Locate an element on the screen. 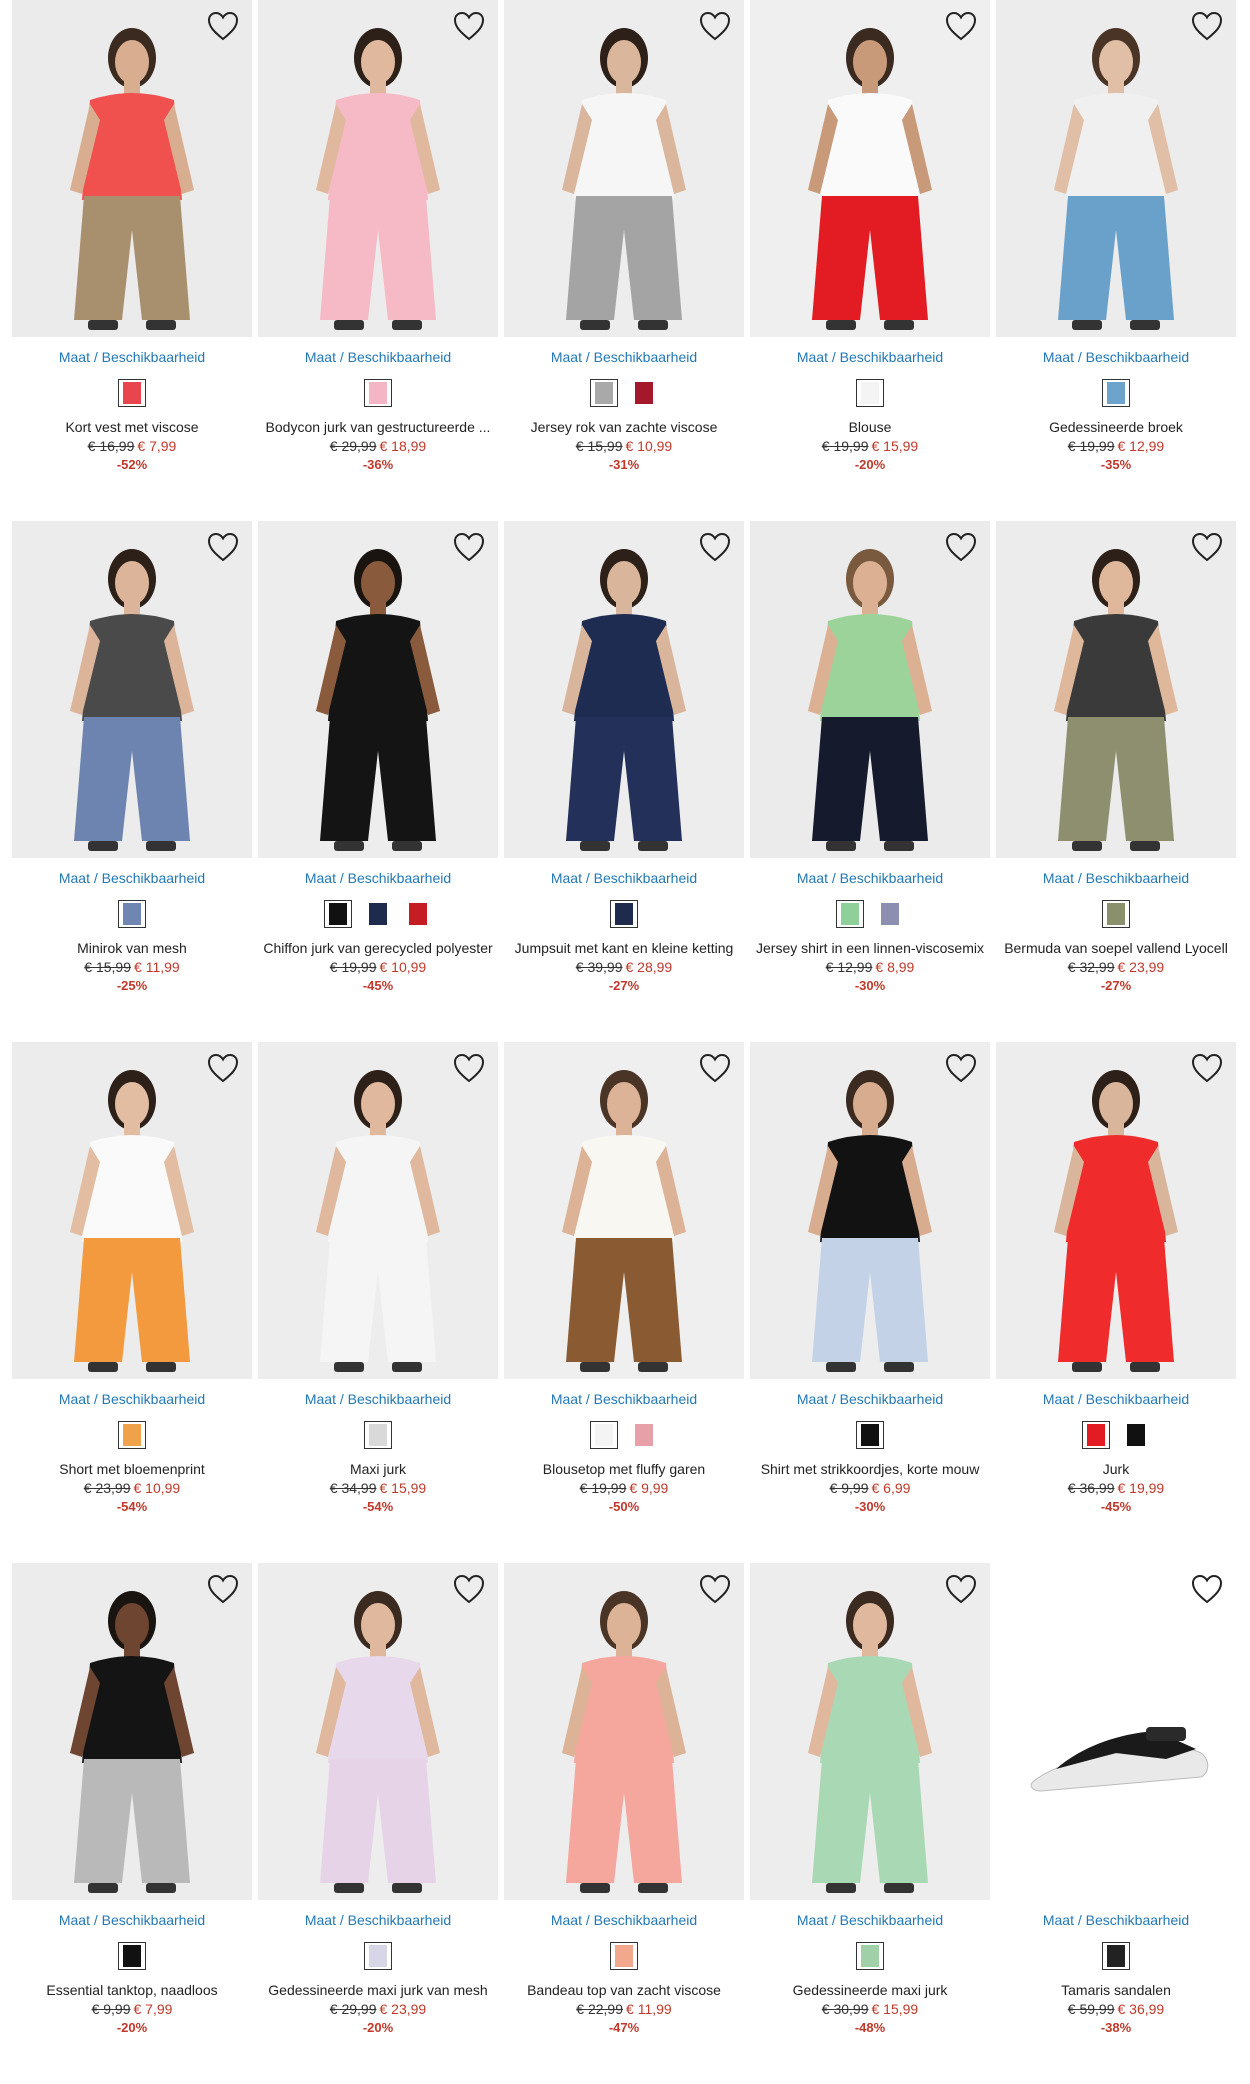 This screenshot has height=2084, width=1250. product-name: Jumpsuit met kant en kleine ketting is located at coordinates (624, 948).